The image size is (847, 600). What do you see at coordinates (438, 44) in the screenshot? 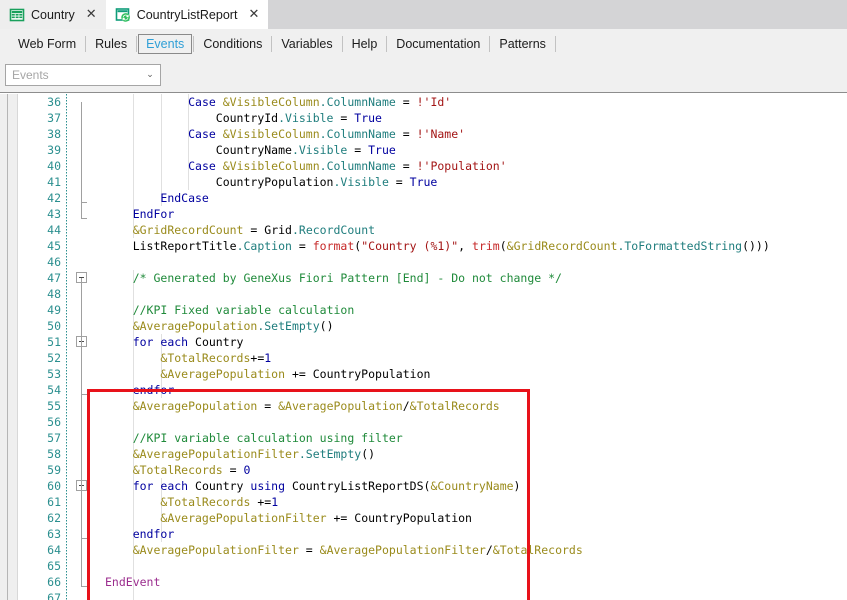
I see `part-tab-documentation: Documentation` at bounding box center [438, 44].